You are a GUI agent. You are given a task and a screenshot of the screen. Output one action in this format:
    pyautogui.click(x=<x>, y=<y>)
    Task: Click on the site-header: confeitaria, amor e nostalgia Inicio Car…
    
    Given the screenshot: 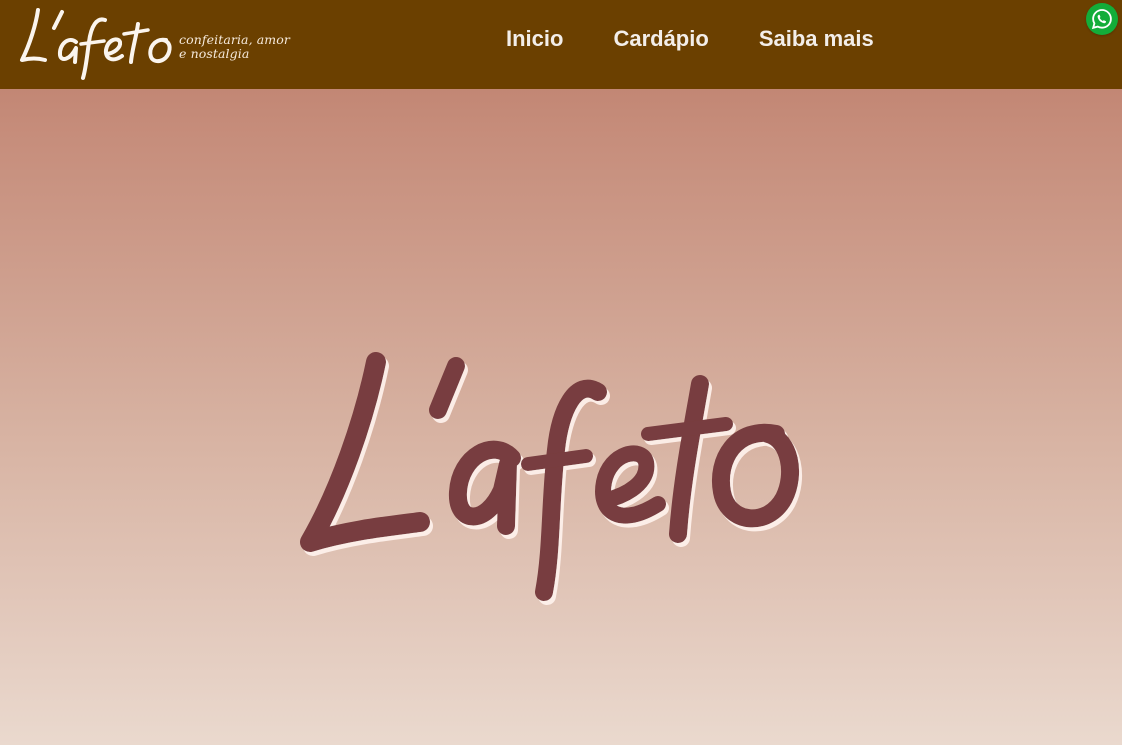 What is the action you would take?
    pyautogui.click(x=561, y=44)
    